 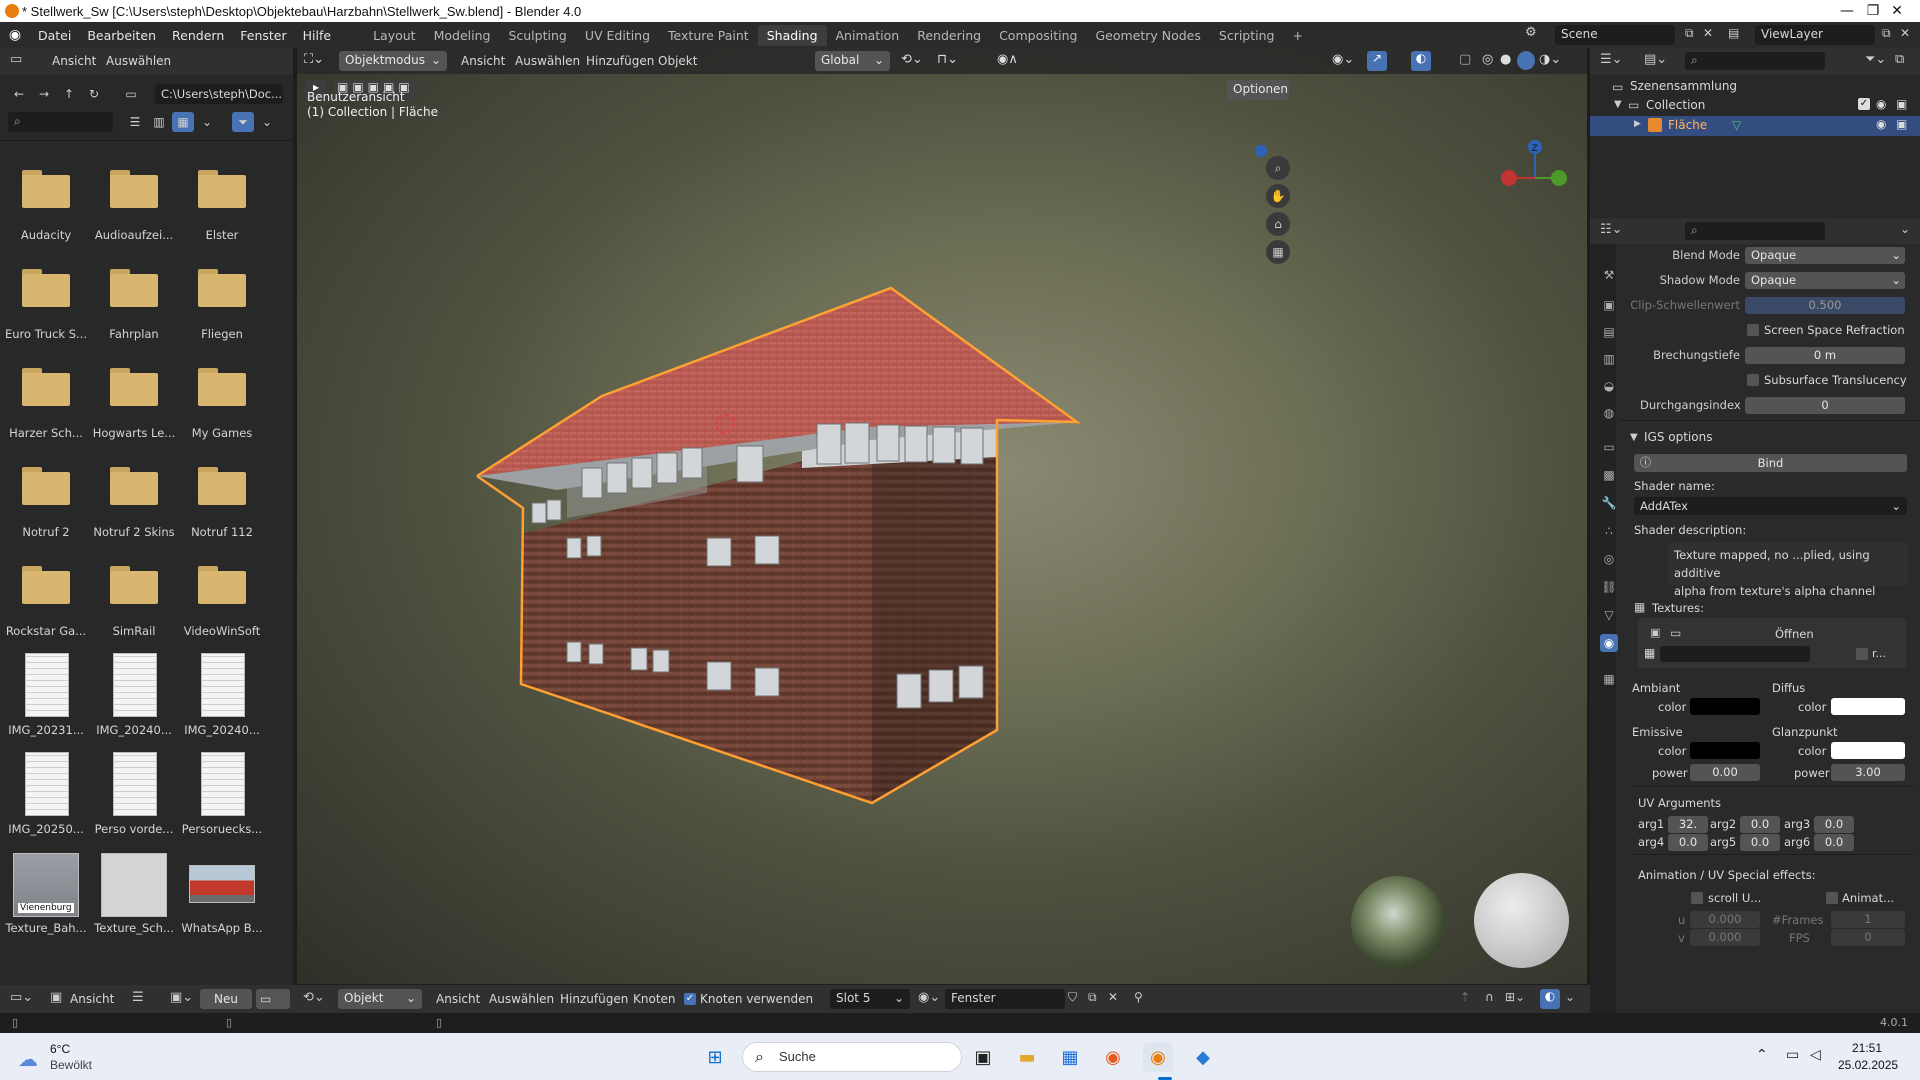 I want to click on shader-name-select: AddATex ⌄, so click(x=1770, y=506).